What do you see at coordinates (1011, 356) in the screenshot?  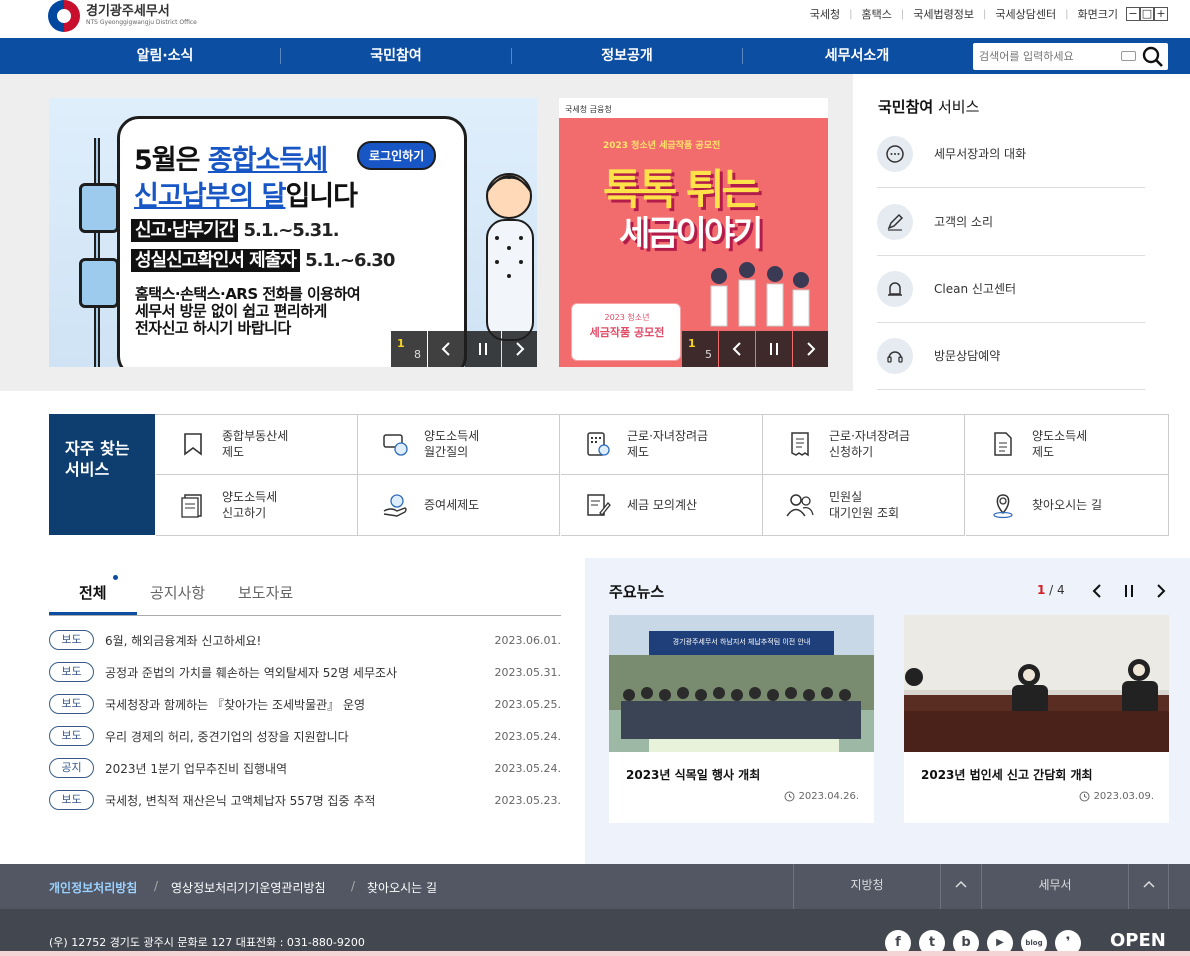 I see `service-item-visit: 방문상담예약` at bounding box center [1011, 356].